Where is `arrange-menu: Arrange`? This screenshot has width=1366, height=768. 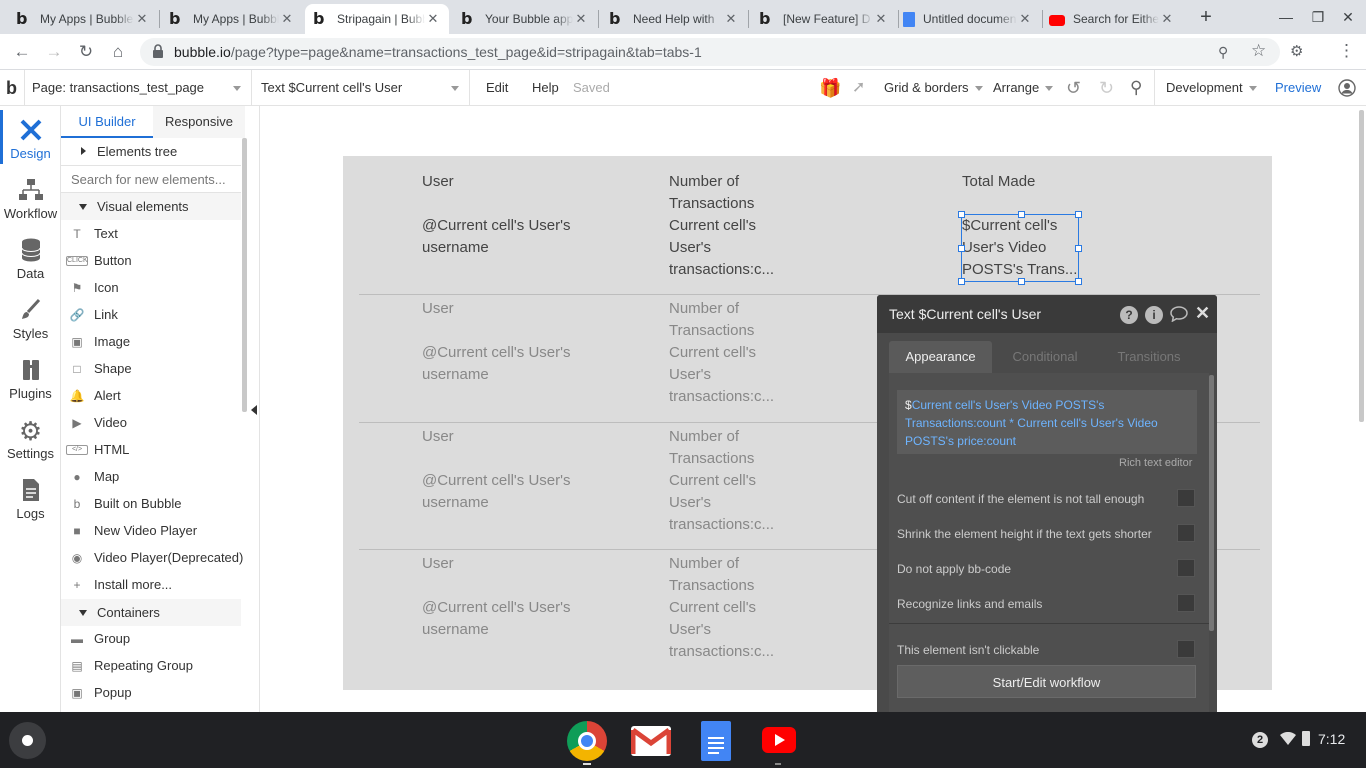
arrange-menu: Arrange is located at coordinates (1023, 88).